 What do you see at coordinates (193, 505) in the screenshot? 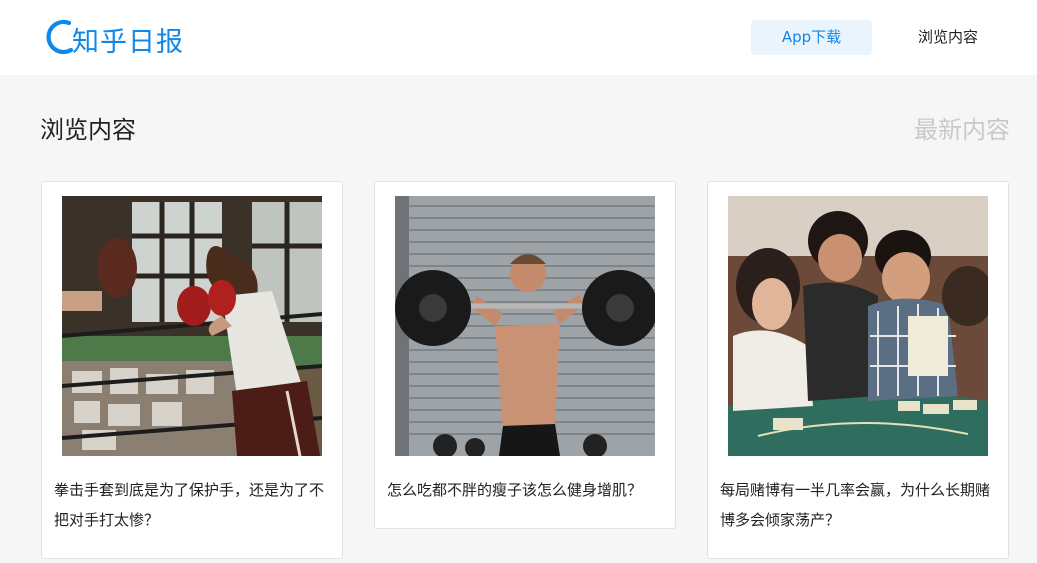
I see `story-title: 拳击手套到底是为了保护手，还是为了不把对手打太惨？` at bounding box center [193, 505].